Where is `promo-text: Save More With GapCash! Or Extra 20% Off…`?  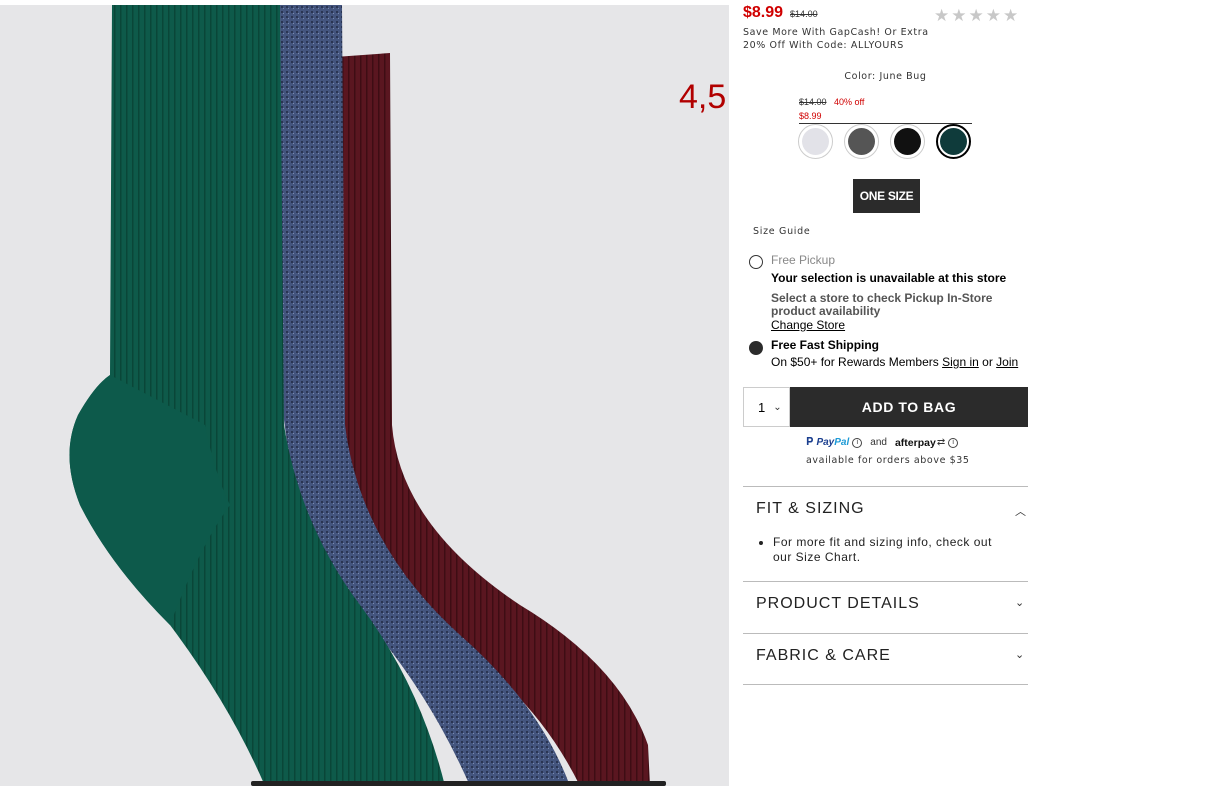 promo-text: Save More With GapCash! Or Extra 20% Off… is located at coordinates (843, 39).